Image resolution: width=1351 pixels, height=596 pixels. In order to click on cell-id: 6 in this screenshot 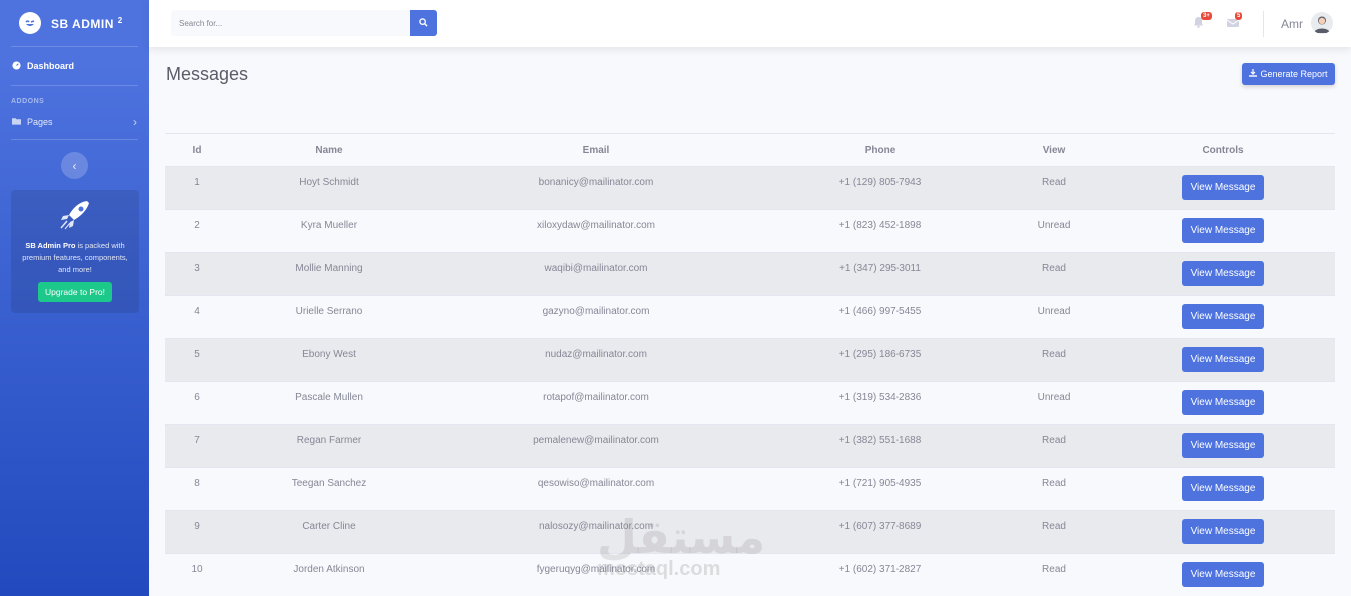, I will do `click(197, 397)`.